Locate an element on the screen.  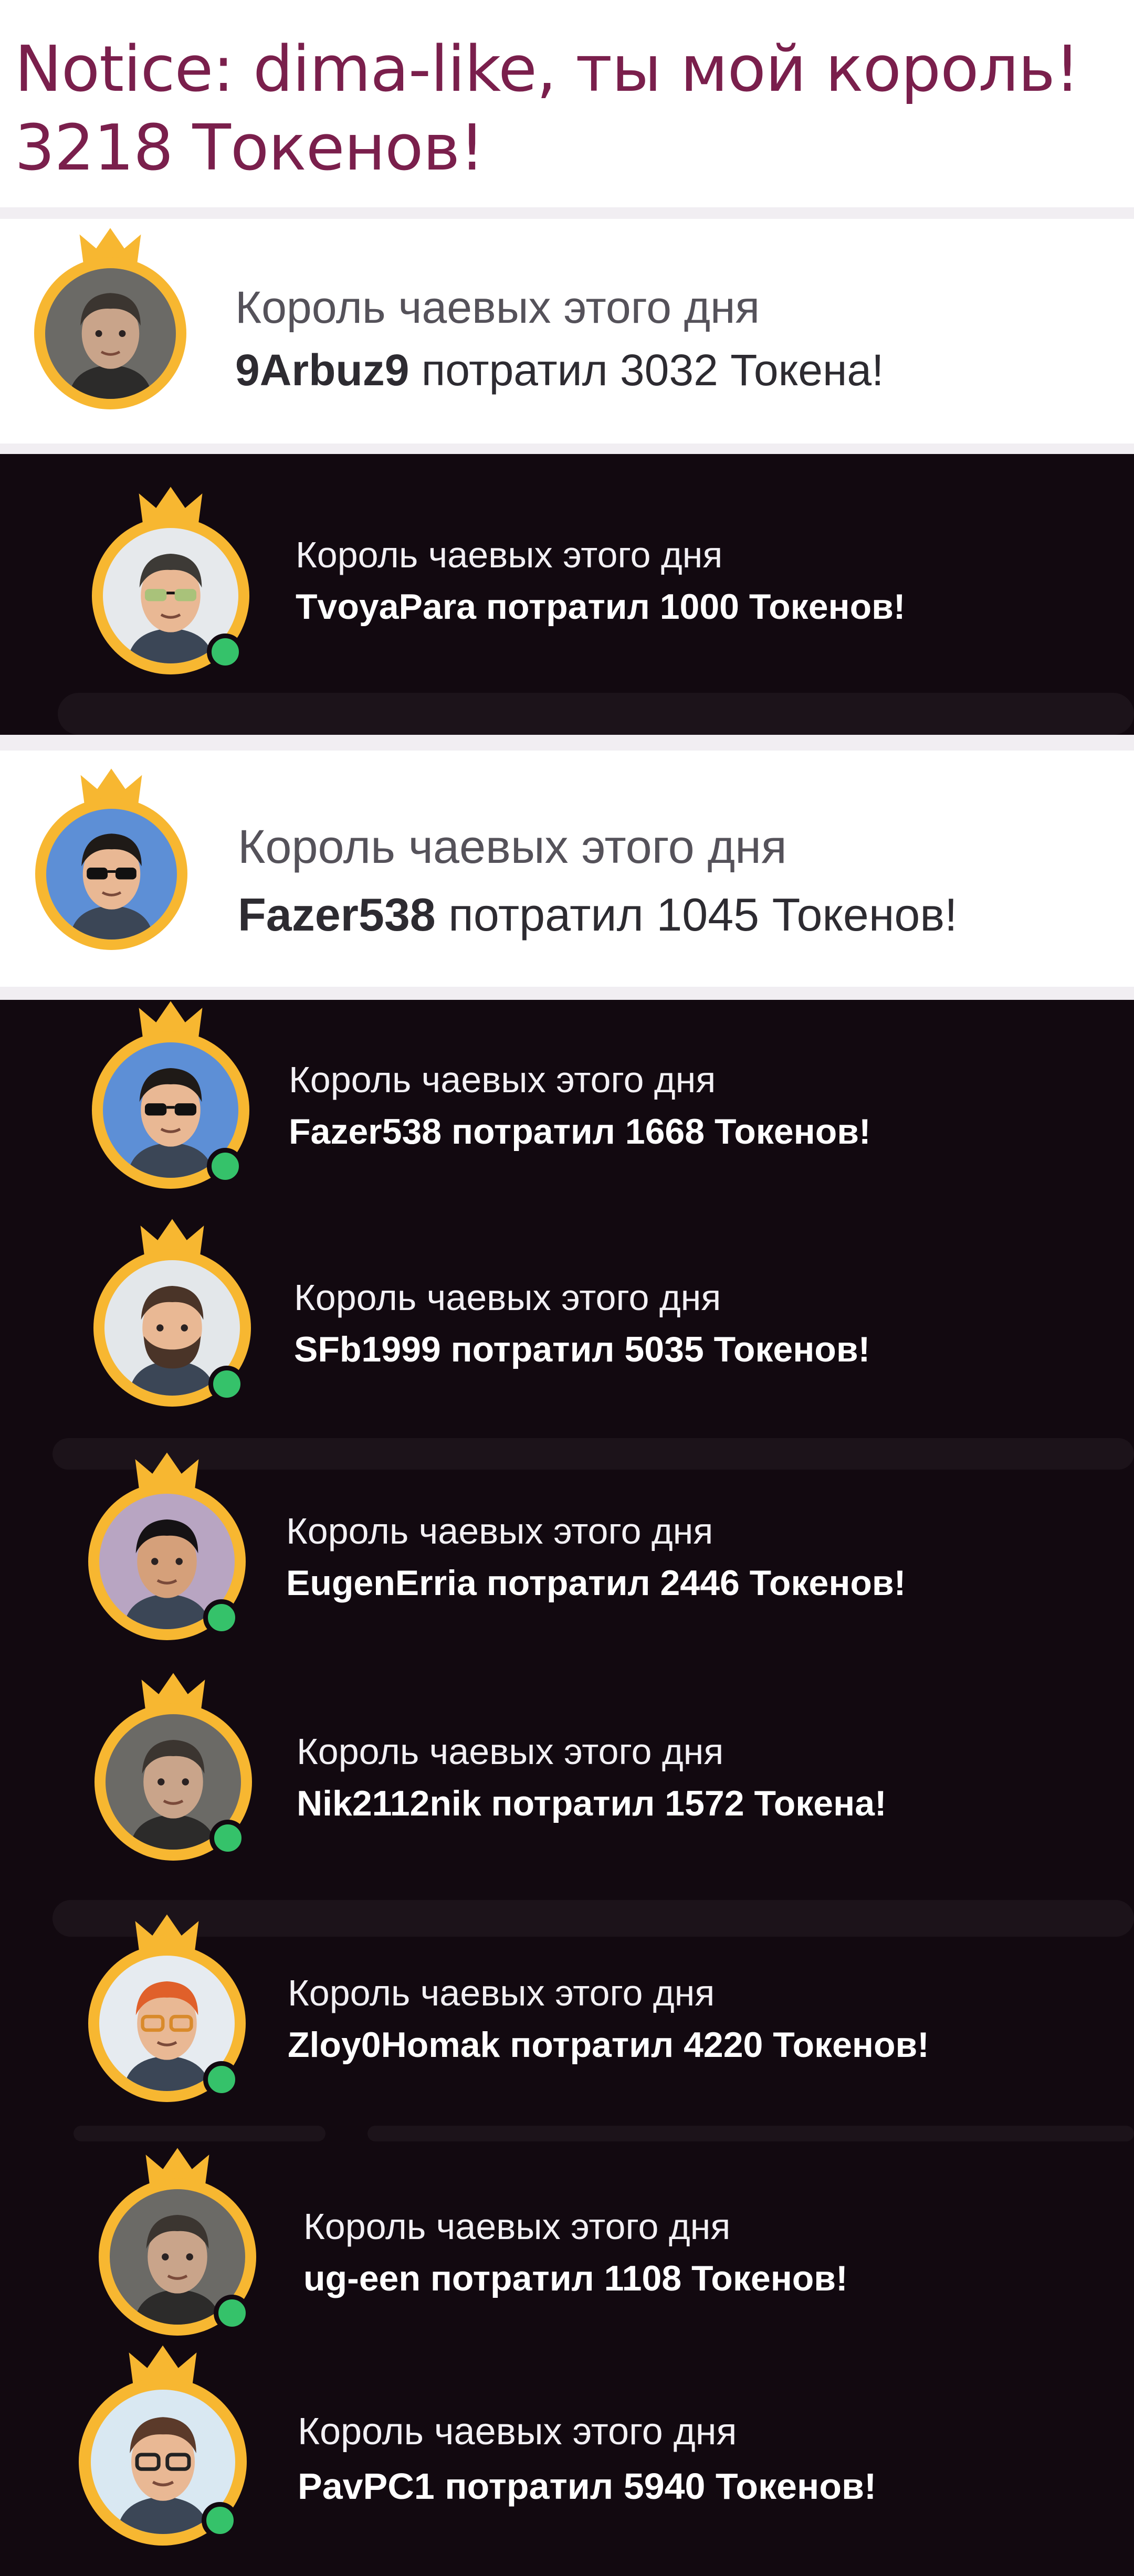
tip-summary: Fazer538 потратил 1045 Токенов! is located at coordinates (598, 915).